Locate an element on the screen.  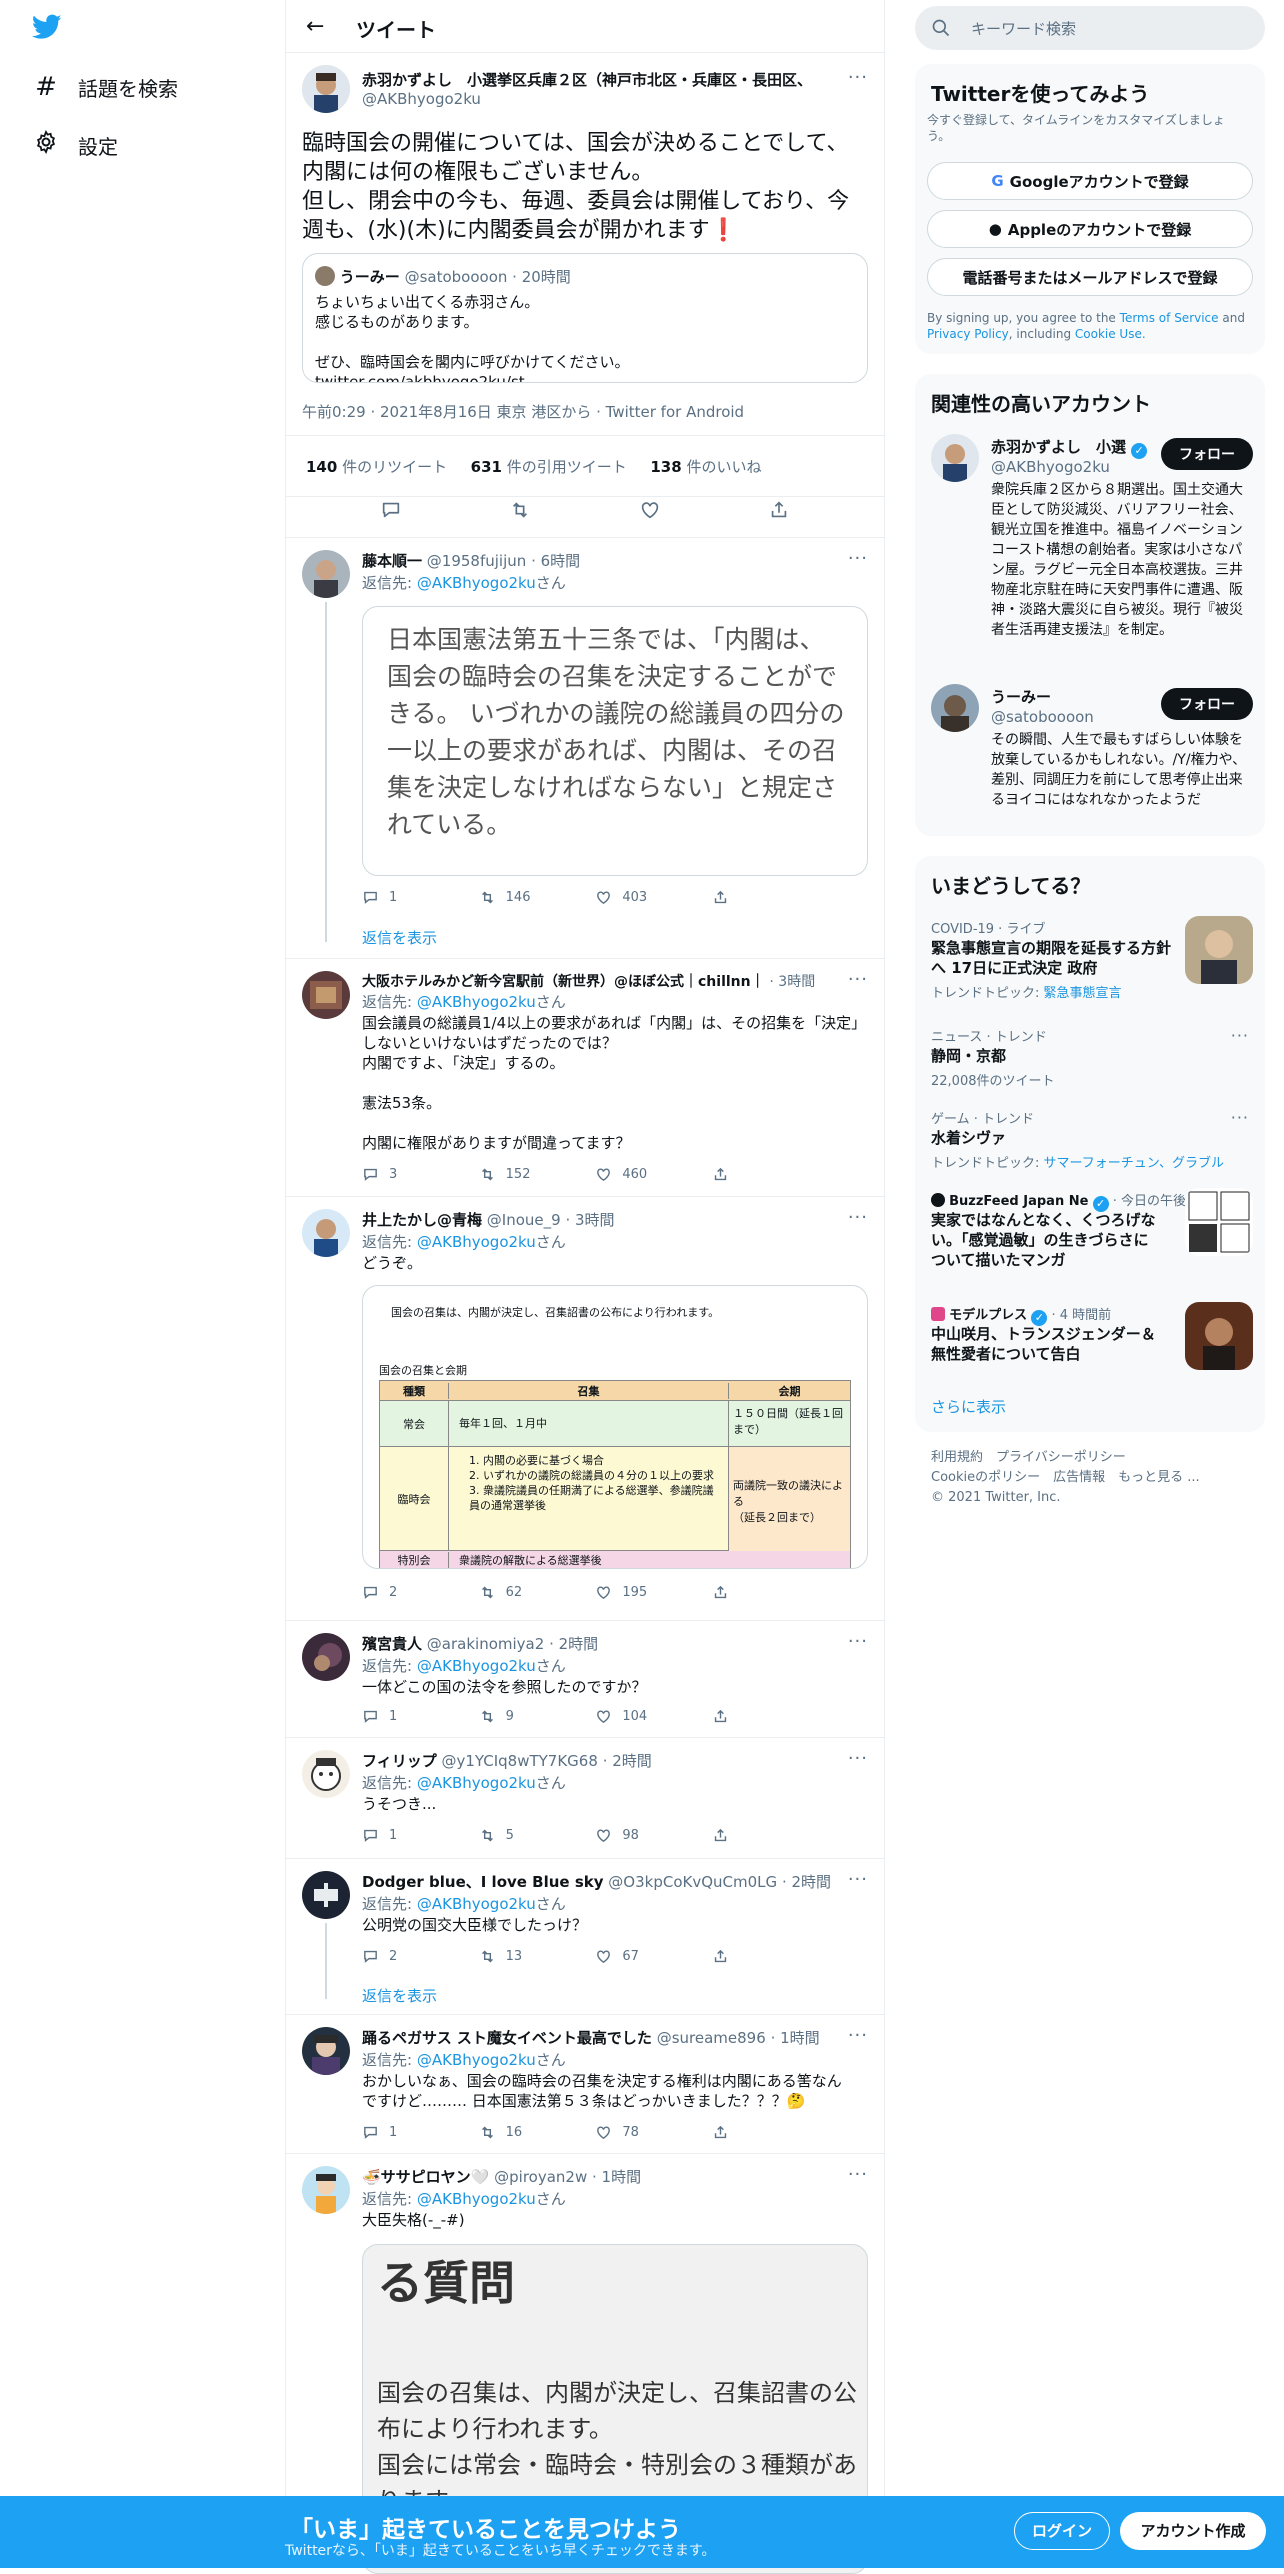
google-signup-button: G Googleアカウントで登録 is located at coordinates (1090, 181).